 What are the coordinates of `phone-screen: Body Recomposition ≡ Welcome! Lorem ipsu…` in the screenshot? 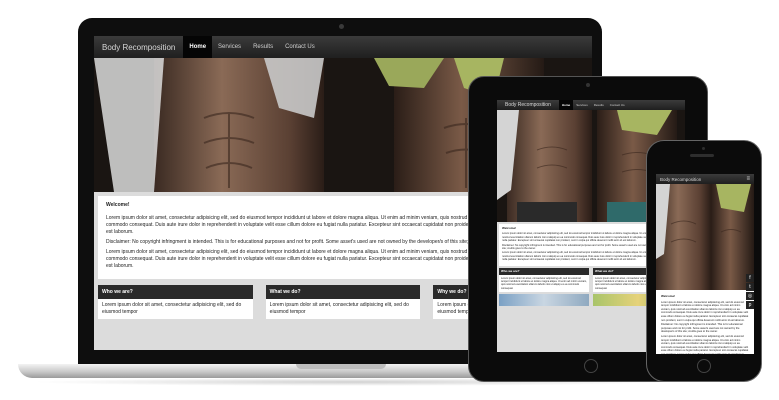 It's located at (705, 264).